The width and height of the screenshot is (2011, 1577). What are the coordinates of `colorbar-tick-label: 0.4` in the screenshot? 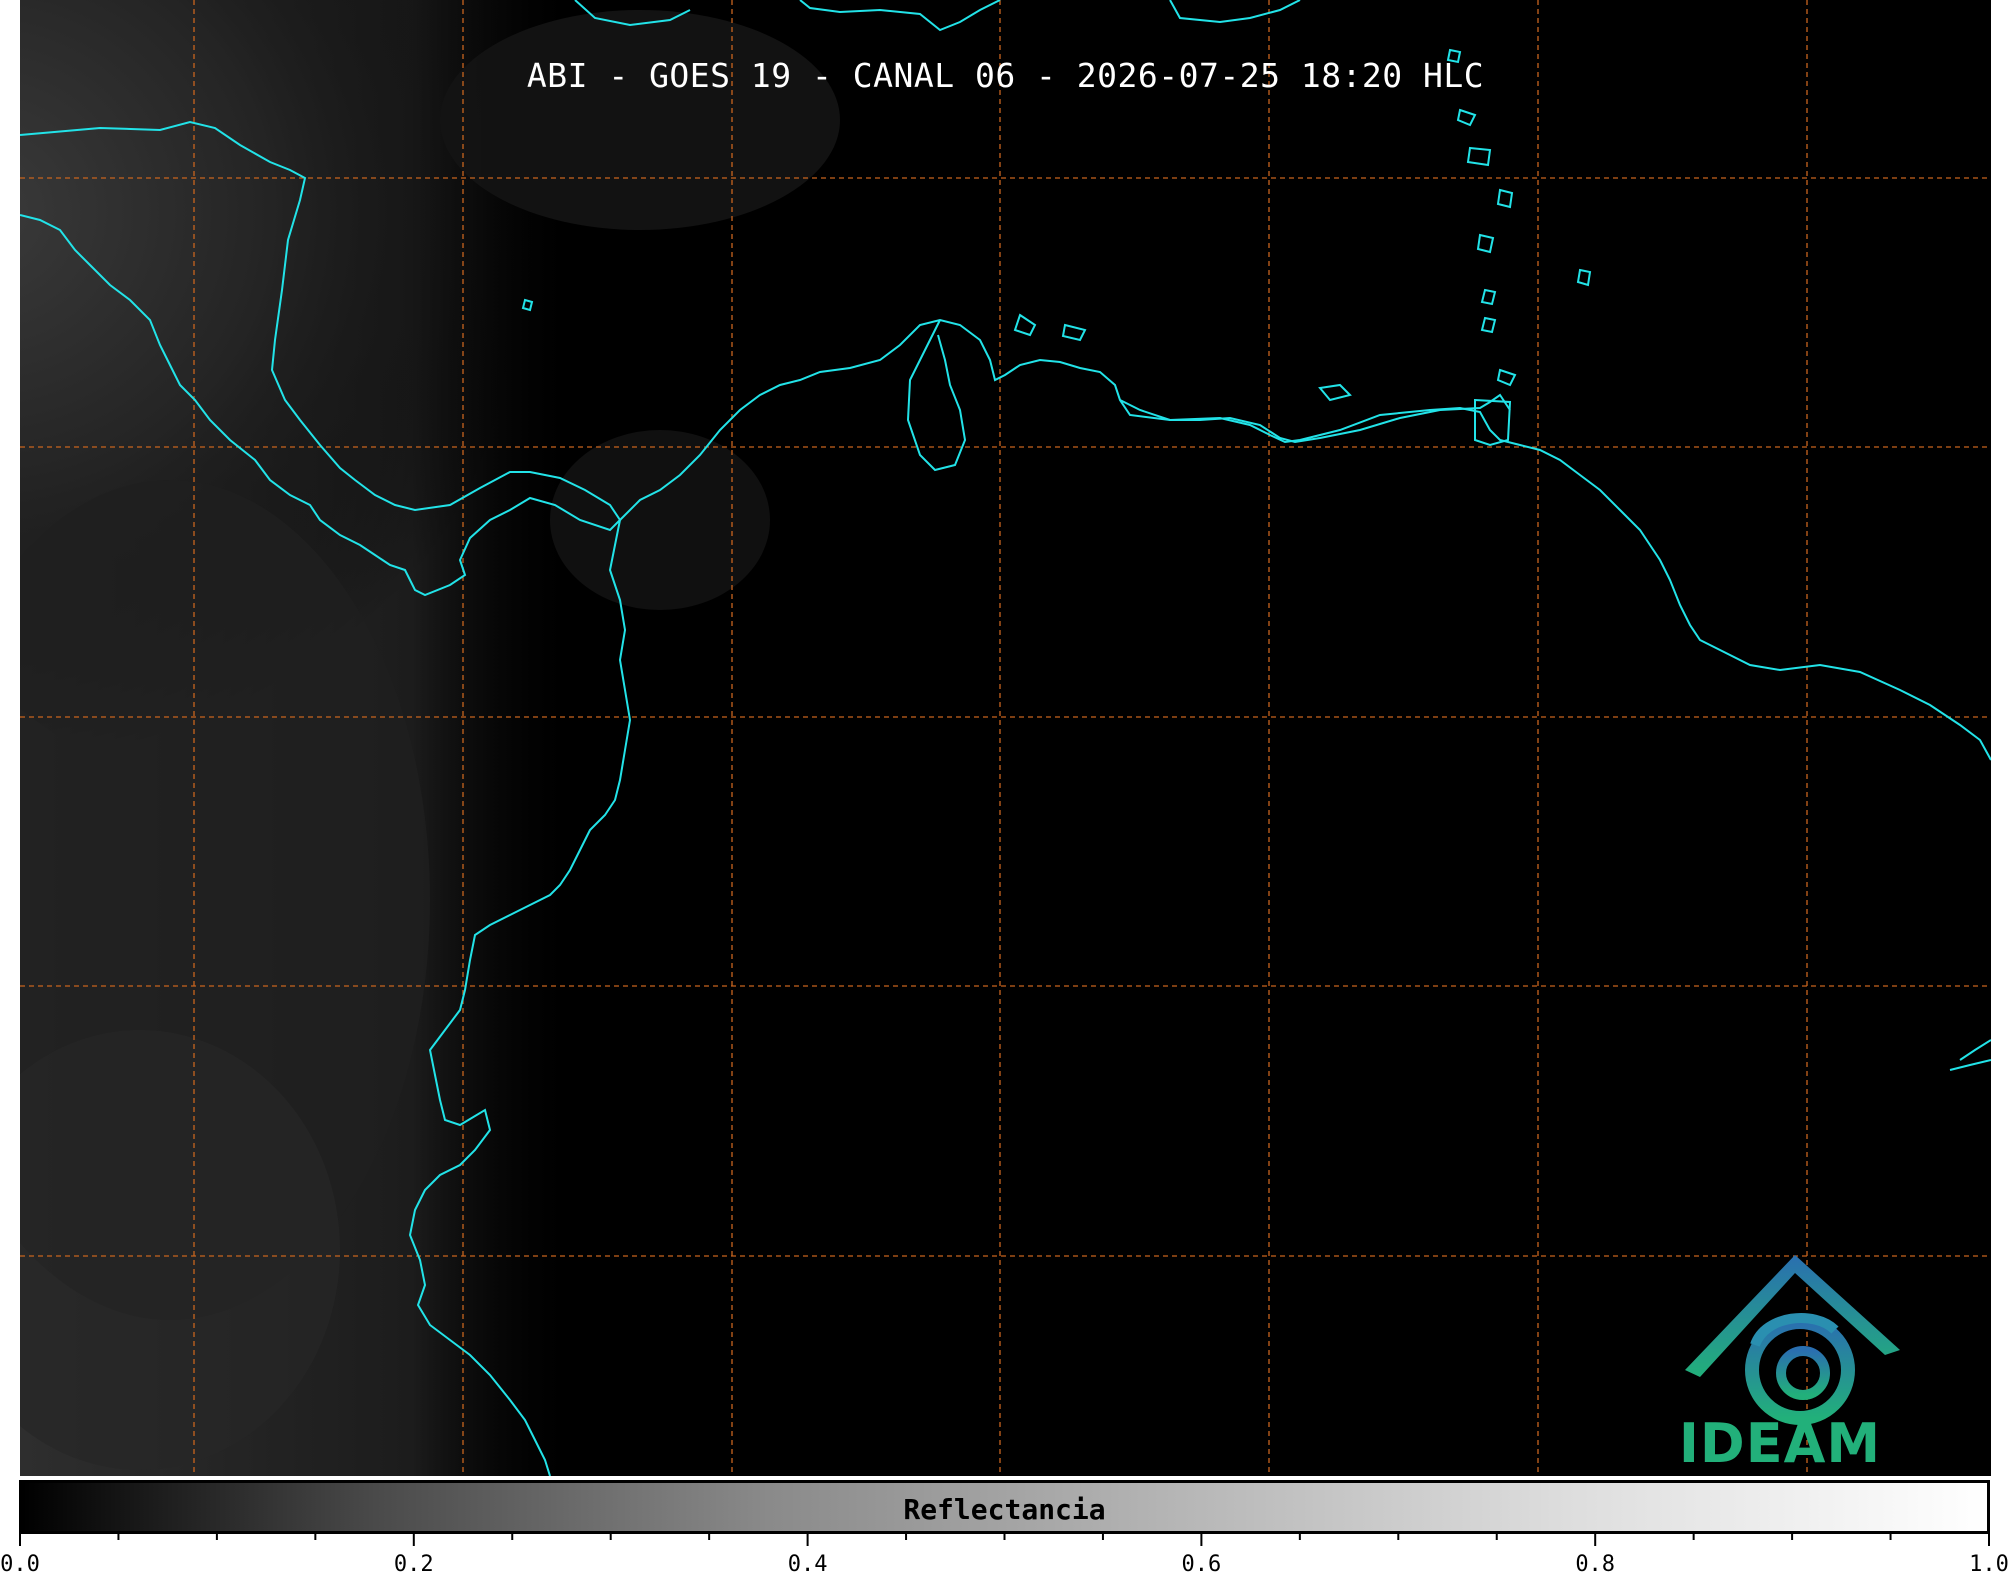 It's located at (807, 1564).